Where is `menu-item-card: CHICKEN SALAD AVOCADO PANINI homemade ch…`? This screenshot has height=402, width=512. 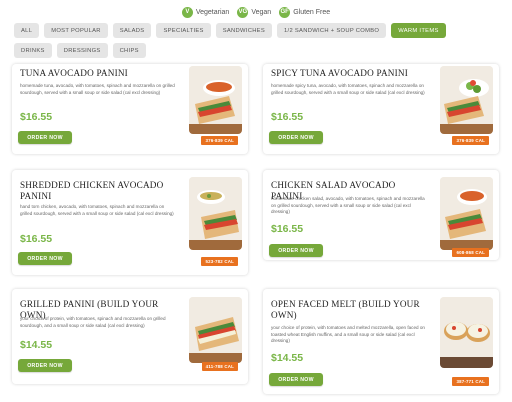
menu-item-card: CHICKEN SALAD AVOCADO PANINI homemade ch… is located at coordinates (381, 215).